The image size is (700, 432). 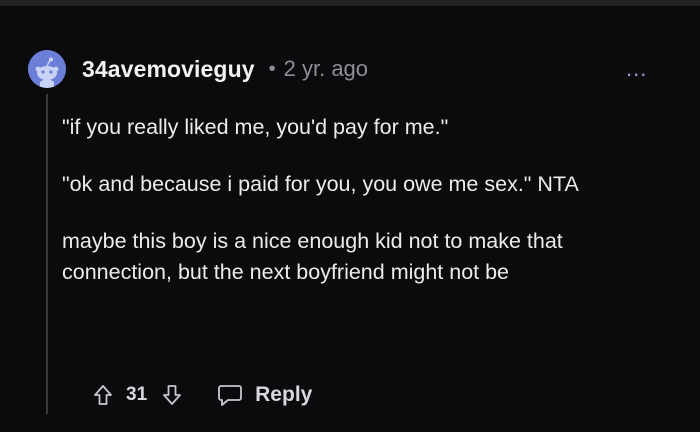 What do you see at coordinates (137, 394) in the screenshot?
I see `vote-count: 31` at bounding box center [137, 394].